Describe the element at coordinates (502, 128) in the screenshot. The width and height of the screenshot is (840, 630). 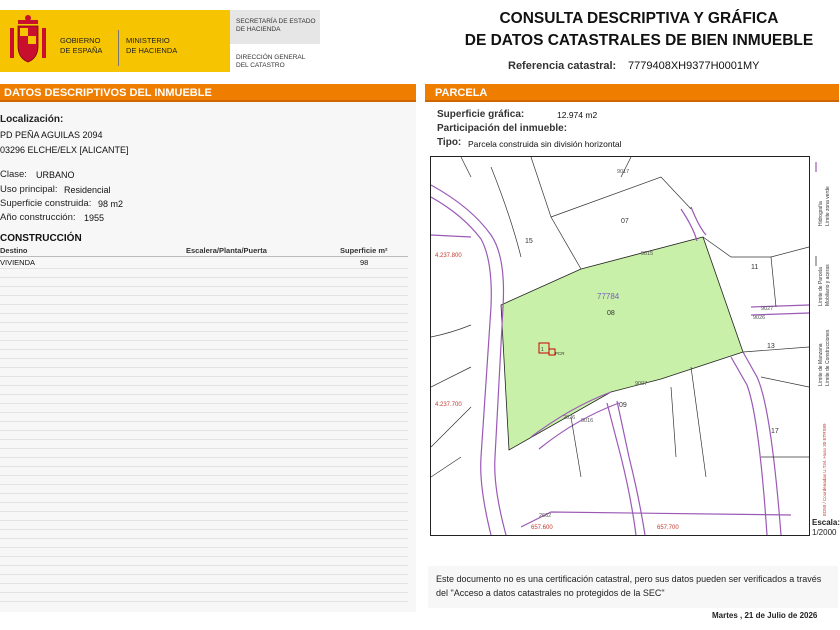
I see `participacion-label: Participación del inmueble:` at that location.